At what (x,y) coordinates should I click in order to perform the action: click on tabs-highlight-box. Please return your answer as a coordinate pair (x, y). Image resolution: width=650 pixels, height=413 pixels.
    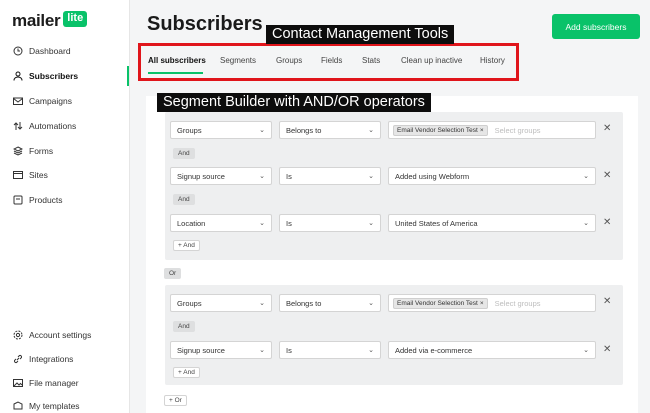
    Looking at the image, I should click on (328, 62).